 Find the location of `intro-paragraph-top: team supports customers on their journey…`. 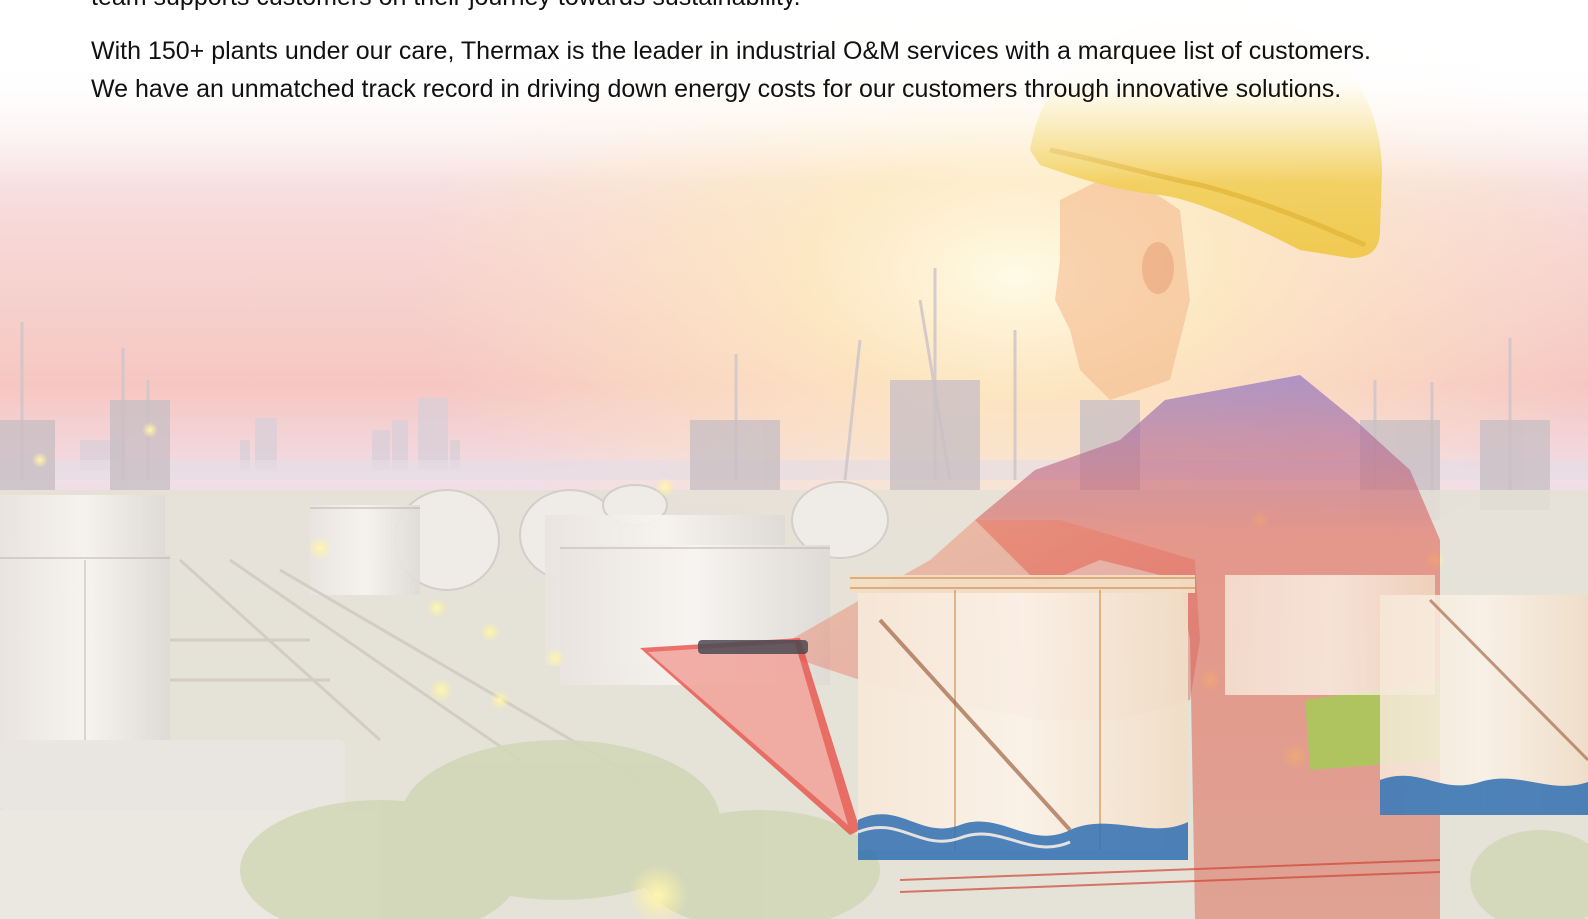

intro-paragraph-top: team supports customers on their journey… is located at coordinates (821, 8).